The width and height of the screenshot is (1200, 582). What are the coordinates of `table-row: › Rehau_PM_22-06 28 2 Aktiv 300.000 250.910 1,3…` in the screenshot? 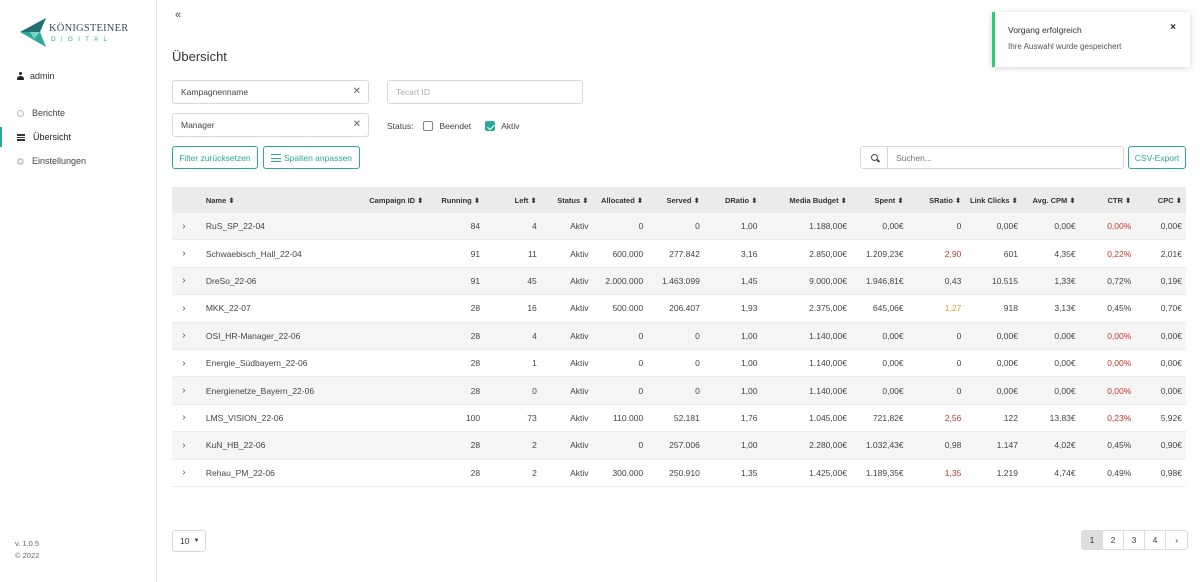 It's located at (679, 473).